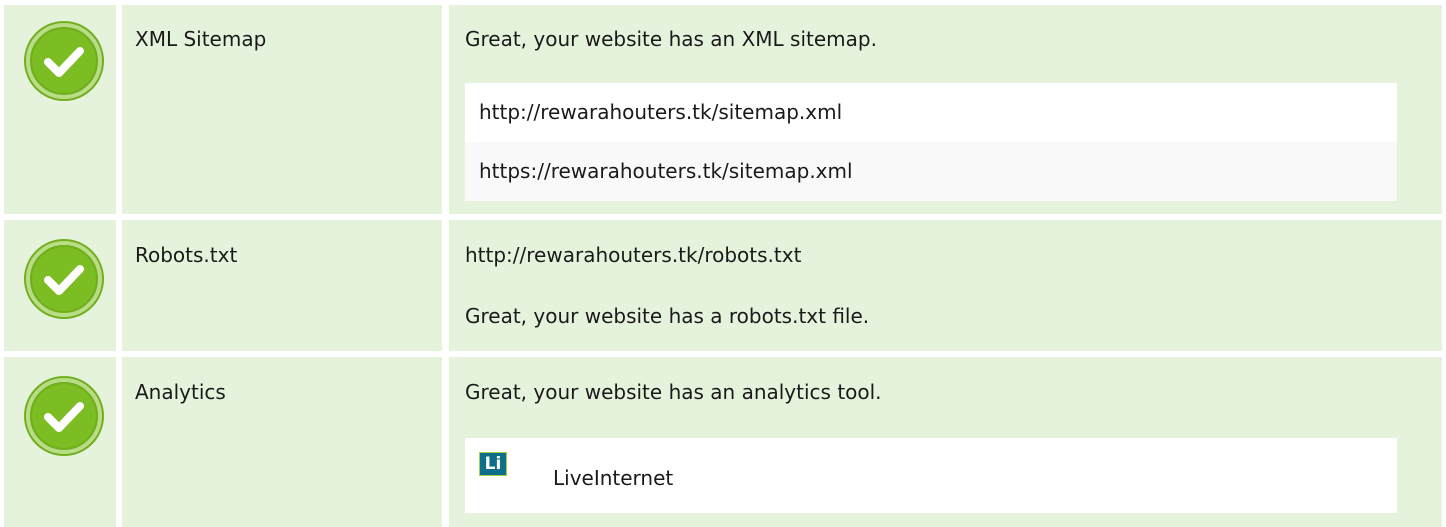 The height and width of the screenshot is (527, 1446). I want to click on label-cell: Robots.txt, so click(282, 285).